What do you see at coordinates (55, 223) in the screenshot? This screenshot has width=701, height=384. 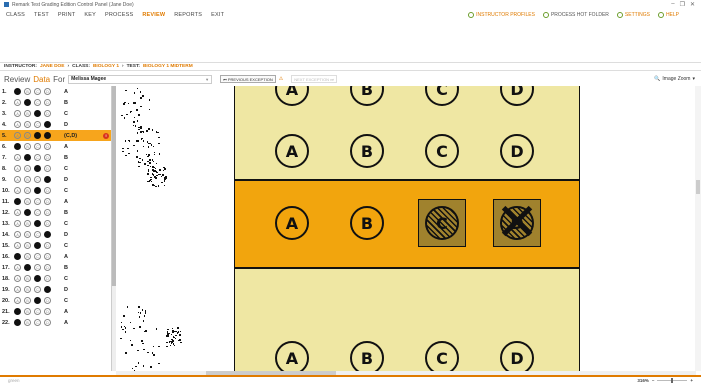 I see `answer-row: 13. A B C D C` at bounding box center [55, 223].